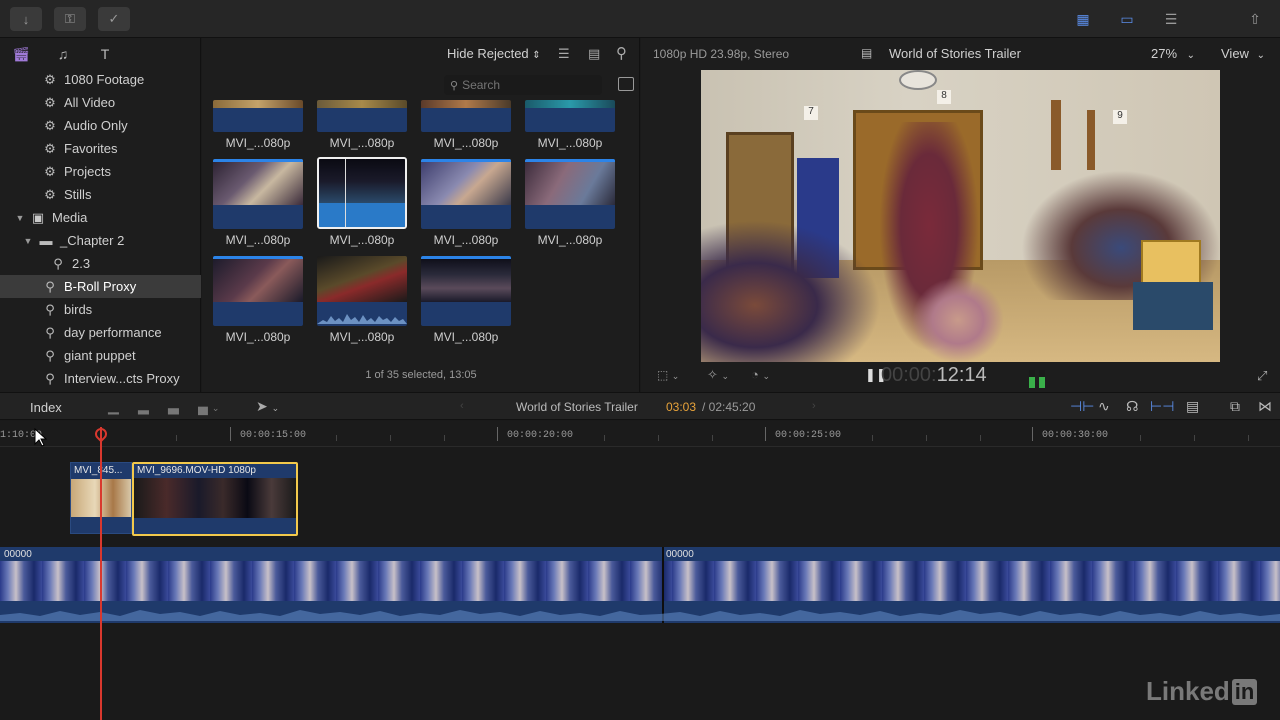 The height and width of the screenshot is (720, 1280). Describe the element at coordinates (934, 375) in the screenshot. I see `viewer-timecode: 00:00:12:14` at that location.